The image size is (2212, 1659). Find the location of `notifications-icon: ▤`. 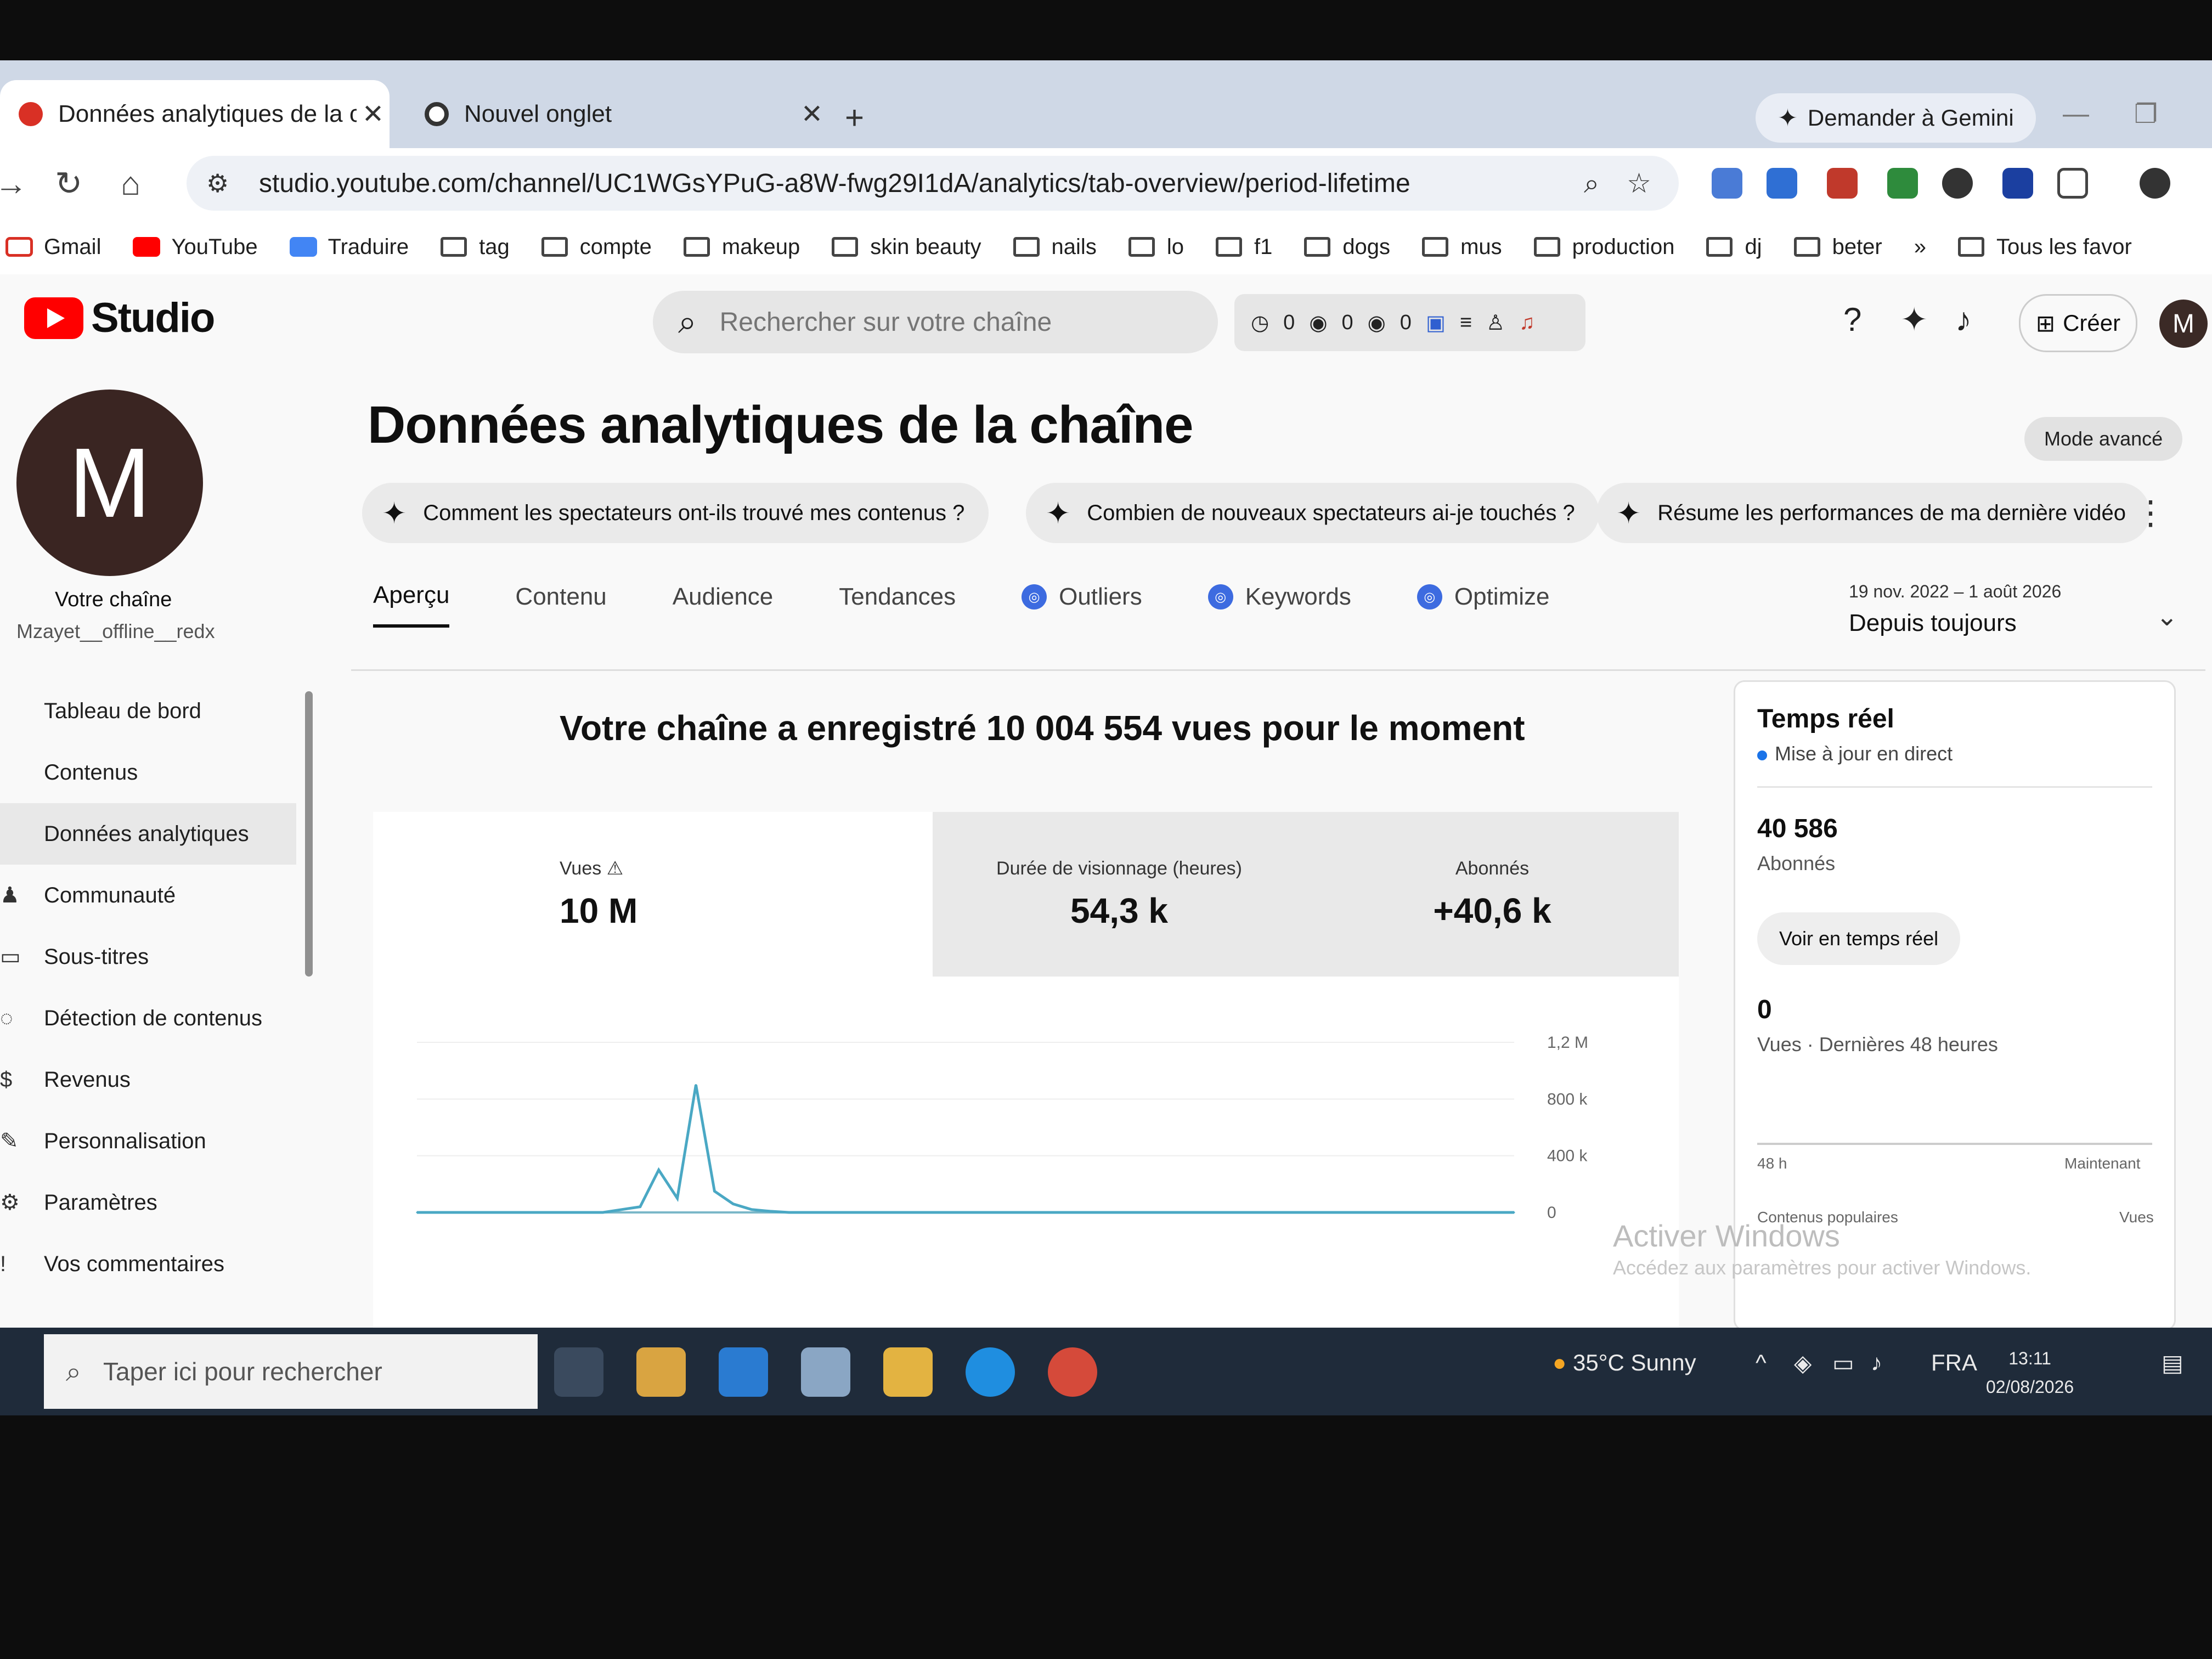

notifications-icon: ▤ is located at coordinates (2172, 1363).